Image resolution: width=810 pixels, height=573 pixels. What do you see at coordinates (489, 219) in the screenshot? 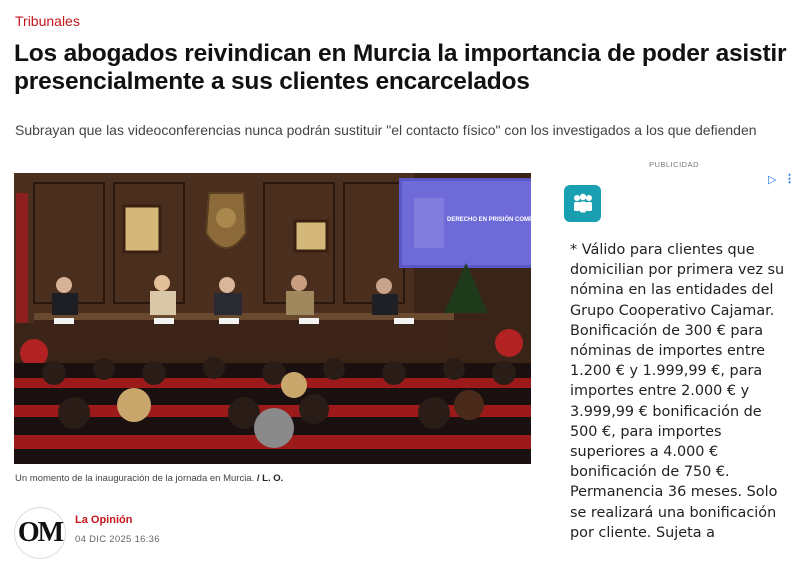
I see `screen-title: DERECHO EN PRISIÓN COMPROMISO Y ACC` at bounding box center [489, 219].